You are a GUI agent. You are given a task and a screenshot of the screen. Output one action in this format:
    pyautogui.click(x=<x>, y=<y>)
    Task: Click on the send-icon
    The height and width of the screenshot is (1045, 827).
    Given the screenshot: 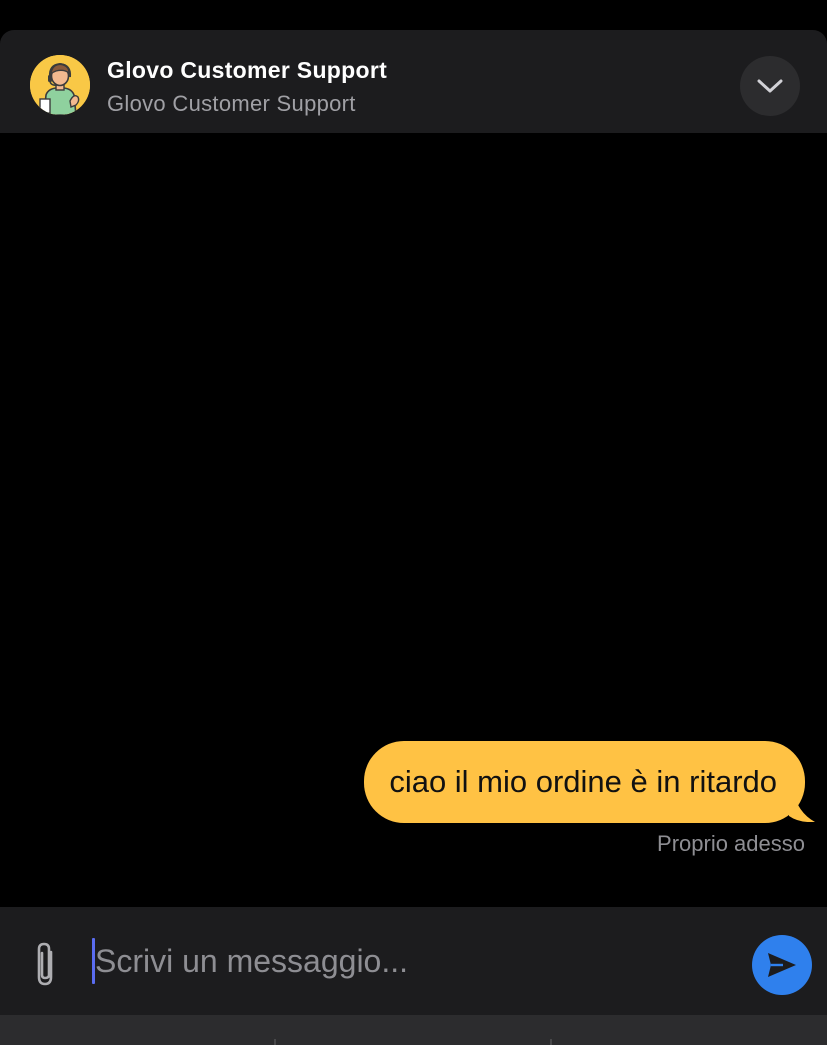 What is the action you would take?
    pyautogui.click(x=782, y=965)
    